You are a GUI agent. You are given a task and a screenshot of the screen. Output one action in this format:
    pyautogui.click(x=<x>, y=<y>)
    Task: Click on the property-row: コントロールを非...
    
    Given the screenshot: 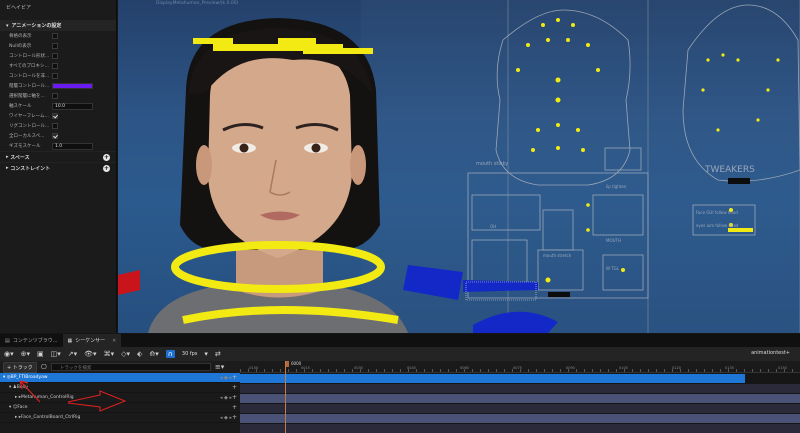 What is the action you would take?
    pyautogui.click(x=58, y=76)
    